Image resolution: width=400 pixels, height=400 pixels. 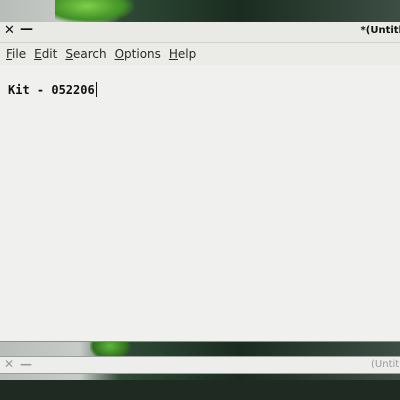 I want to click on menu-search: Search, so click(x=85, y=54).